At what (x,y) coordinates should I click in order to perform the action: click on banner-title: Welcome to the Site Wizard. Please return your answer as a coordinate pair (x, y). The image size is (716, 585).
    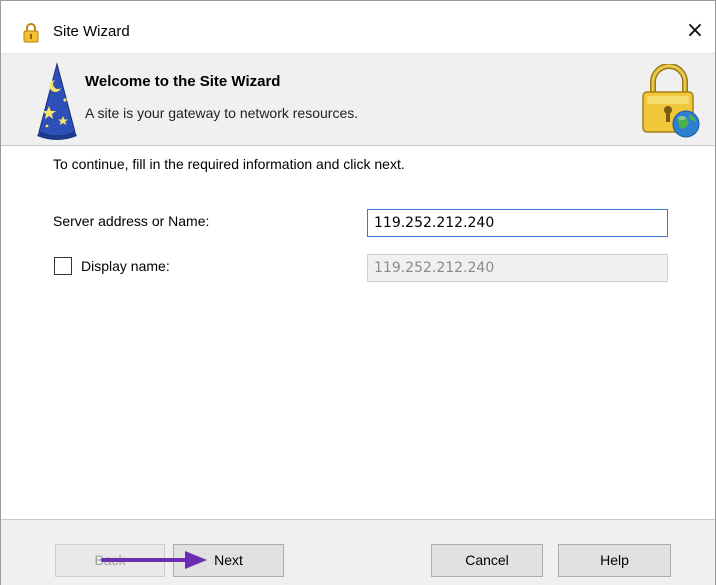
    Looking at the image, I should click on (183, 81).